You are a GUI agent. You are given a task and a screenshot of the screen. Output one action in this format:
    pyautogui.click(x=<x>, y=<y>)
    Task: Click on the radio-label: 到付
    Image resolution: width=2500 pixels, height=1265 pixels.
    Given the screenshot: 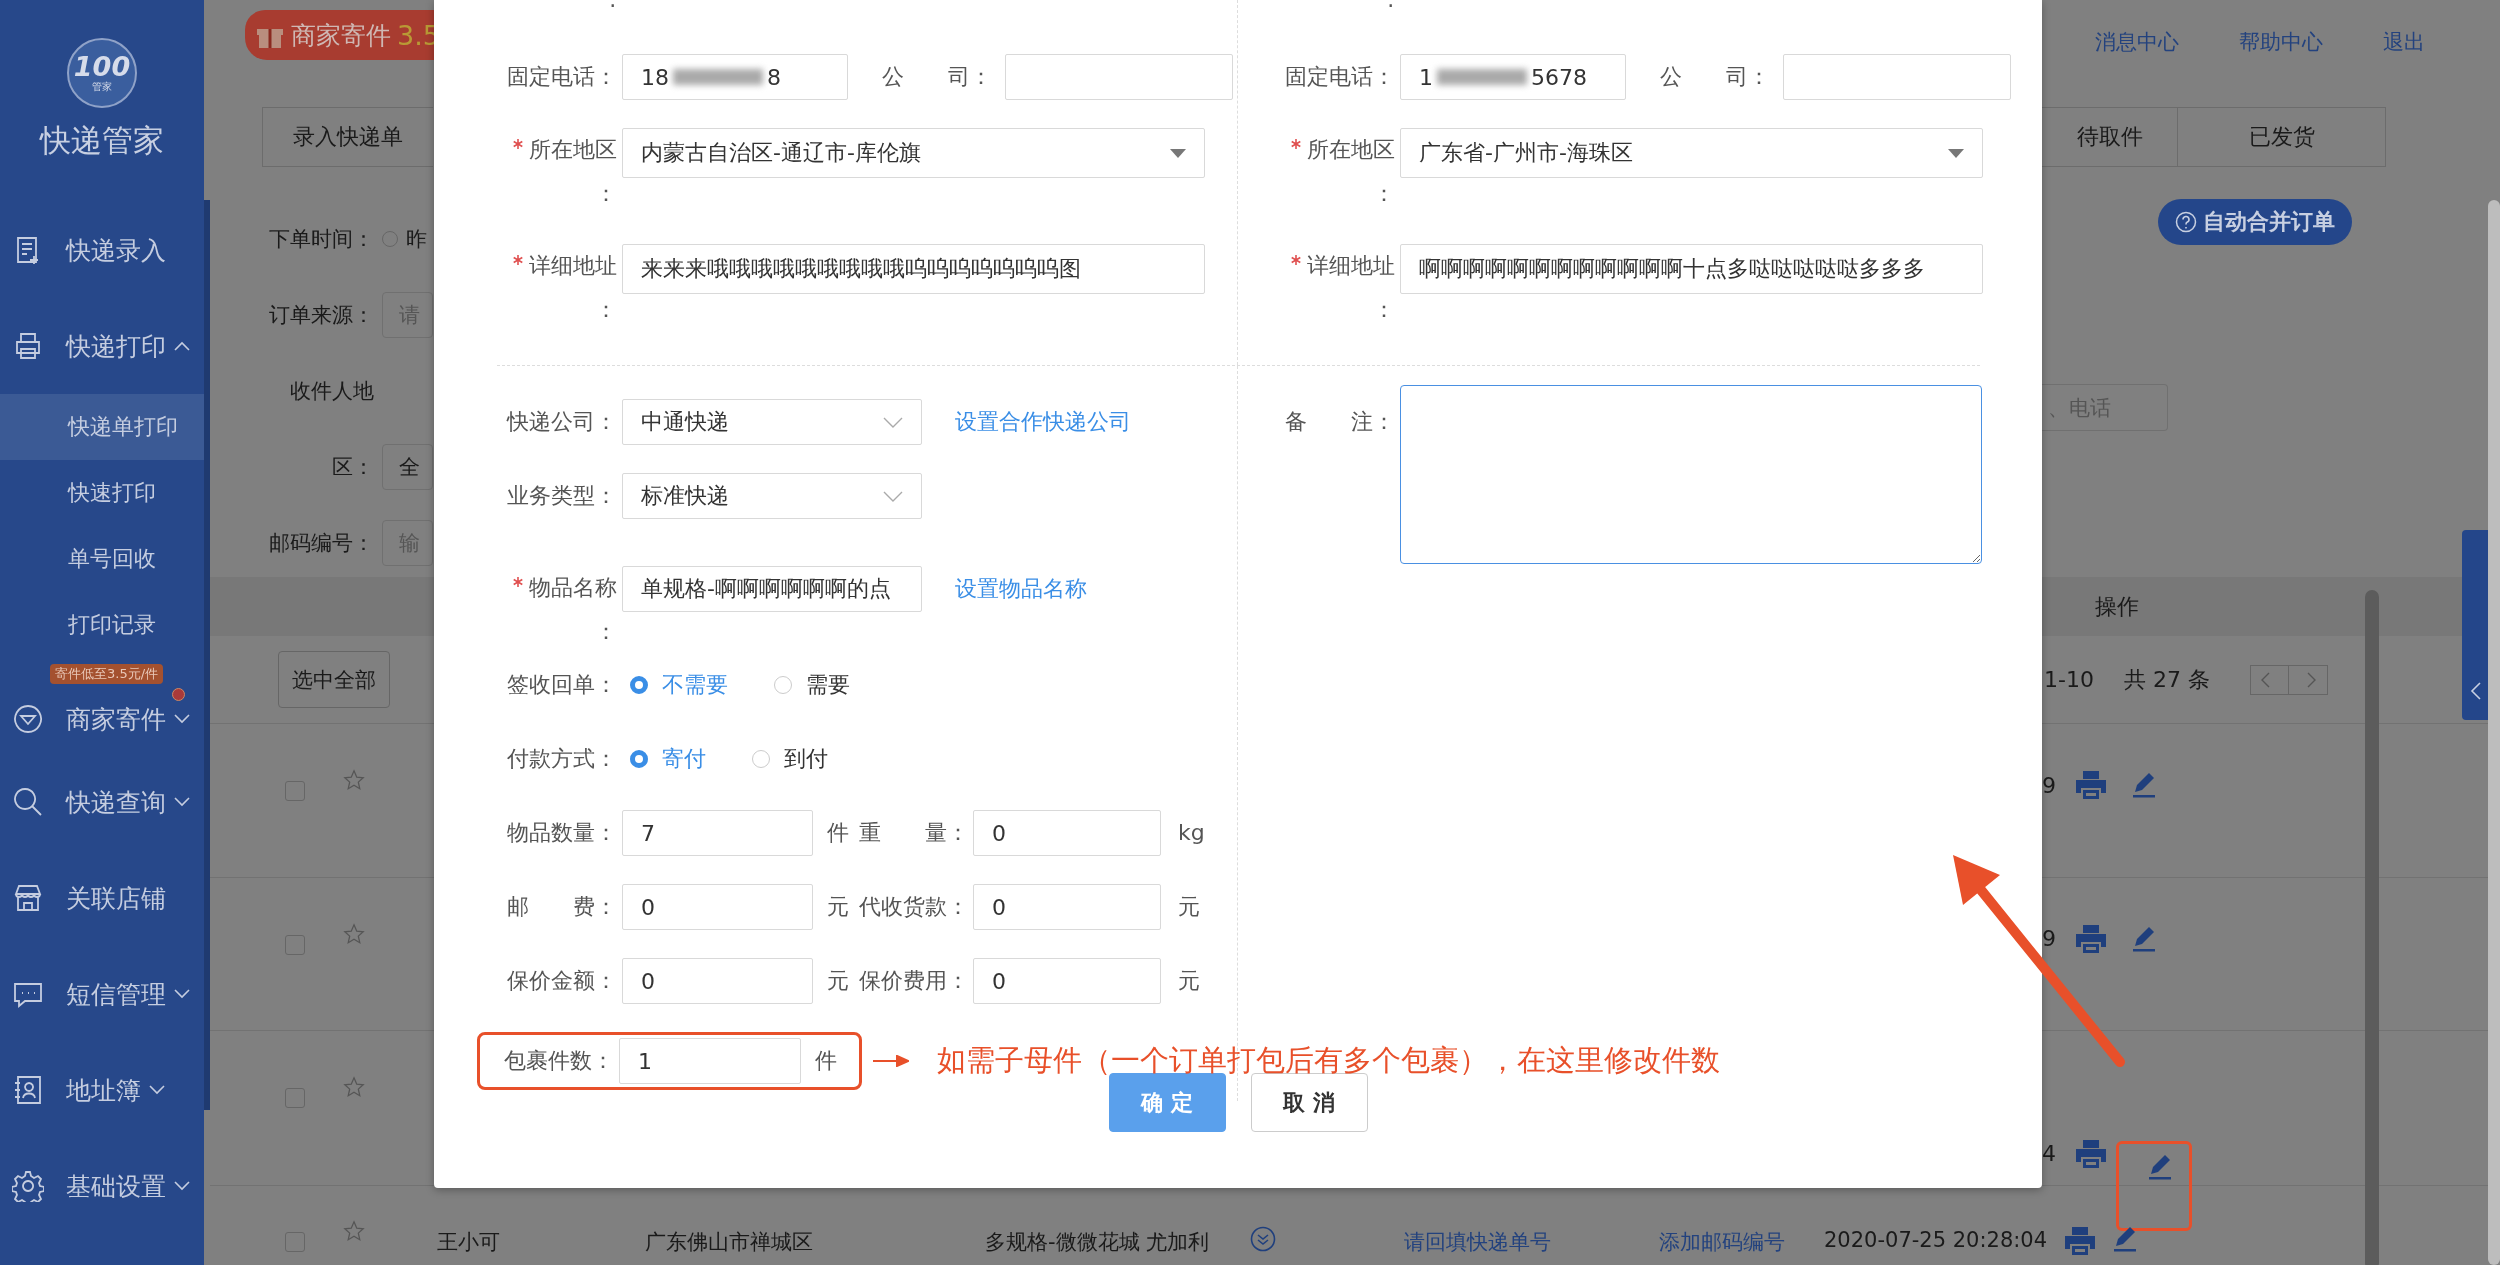 What is the action you would take?
    pyautogui.click(x=806, y=759)
    